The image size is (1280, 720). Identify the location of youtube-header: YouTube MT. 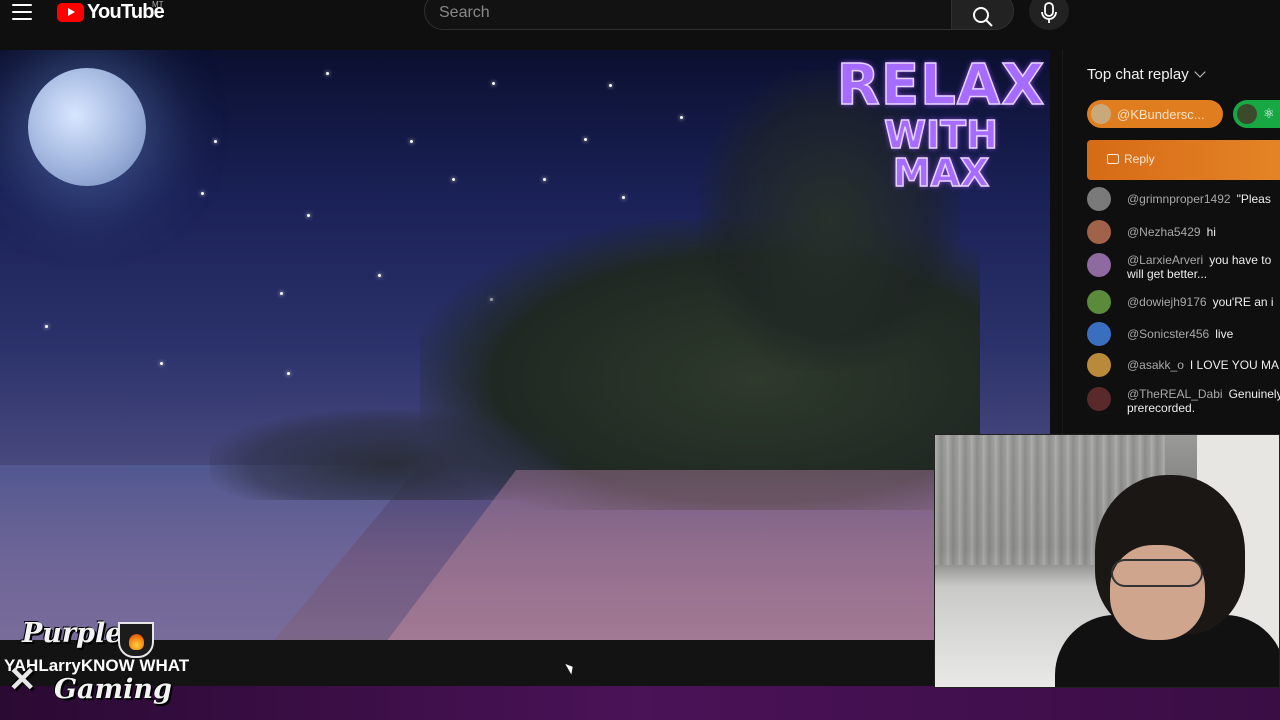
(640, 25).